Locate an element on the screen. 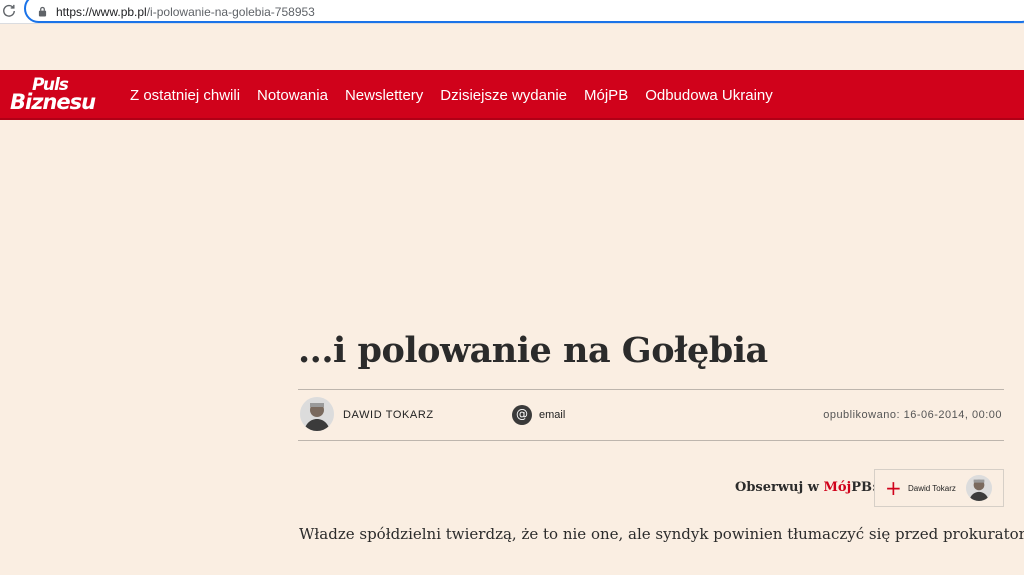 The image size is (1024, 575). follow-label: Obserwuj w MójPB: is located at coordinates (806, 487).